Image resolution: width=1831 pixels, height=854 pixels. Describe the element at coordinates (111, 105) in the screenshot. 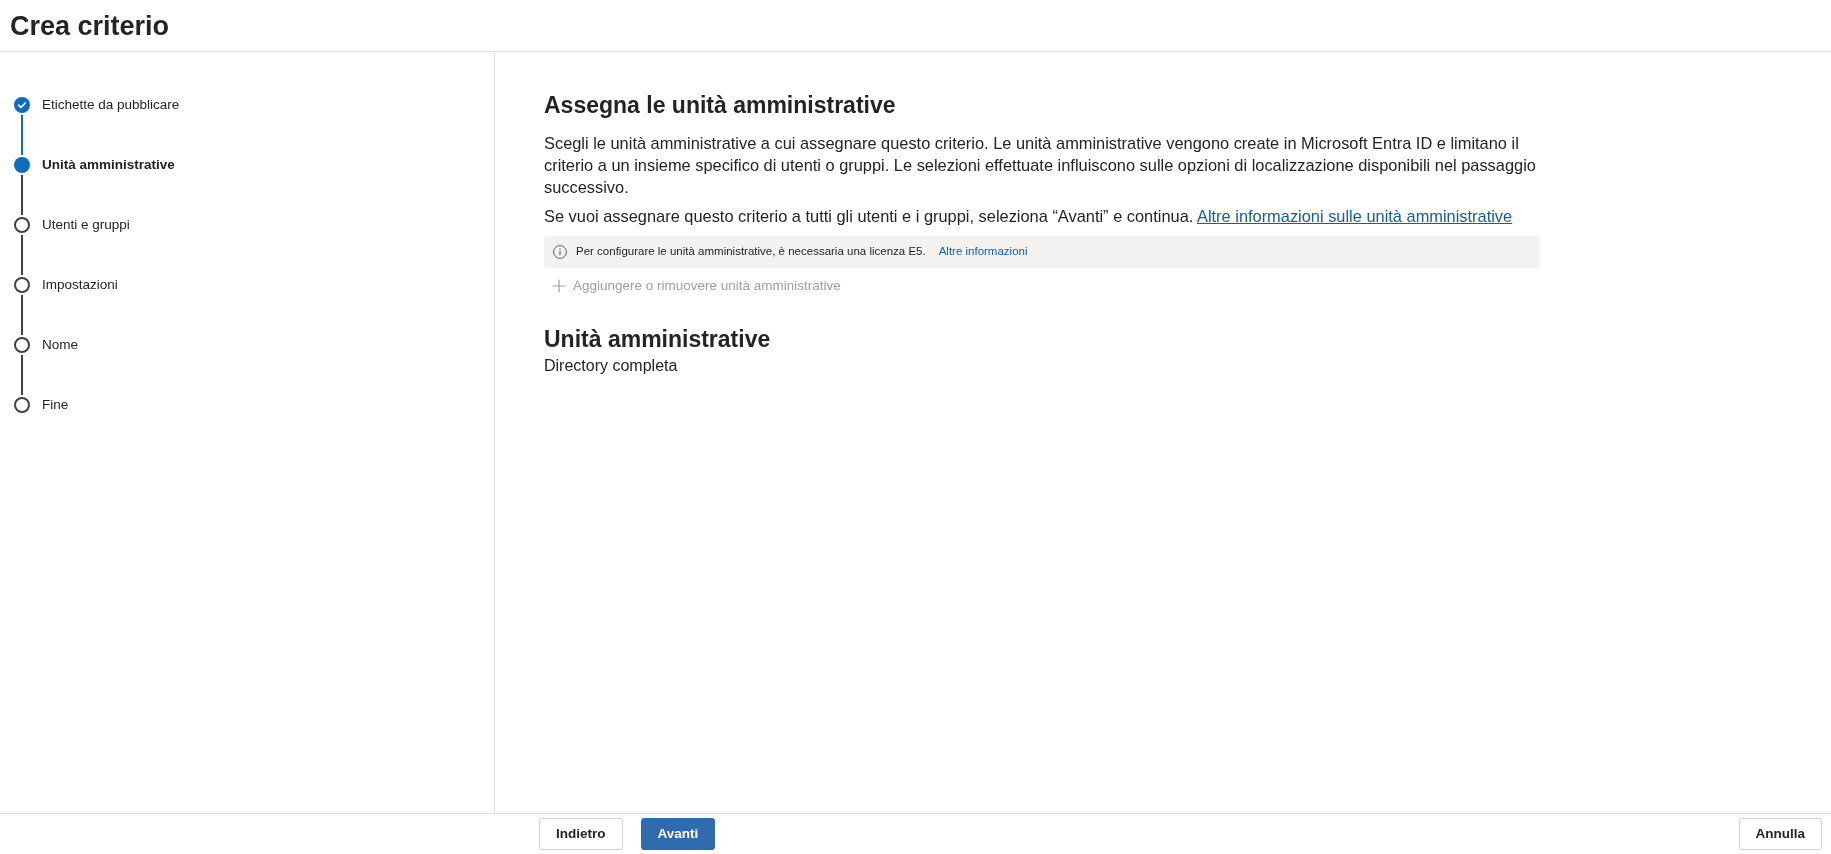

I see `step-label: Etichette da pubblicare` at that location.